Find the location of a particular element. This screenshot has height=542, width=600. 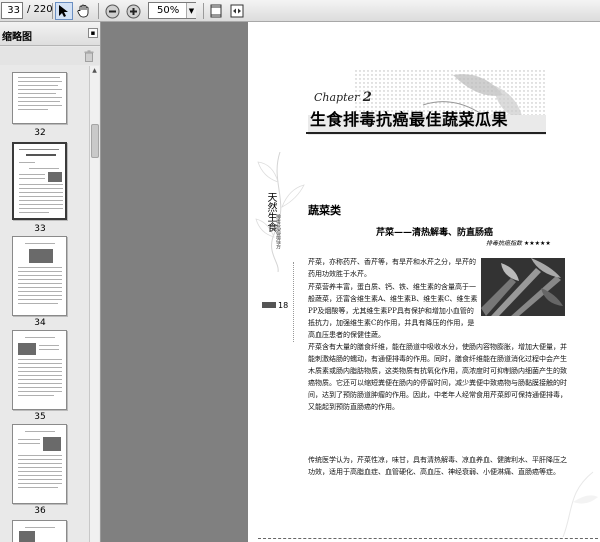

fit-width-button is located at coordinates (237, 11).